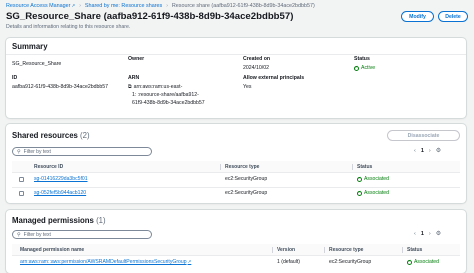  Describe the element at coordinates (123, 6) in the screenshot. I see `breadcrumb-shared-by-me: Shared by me: Resource shares` at that location.